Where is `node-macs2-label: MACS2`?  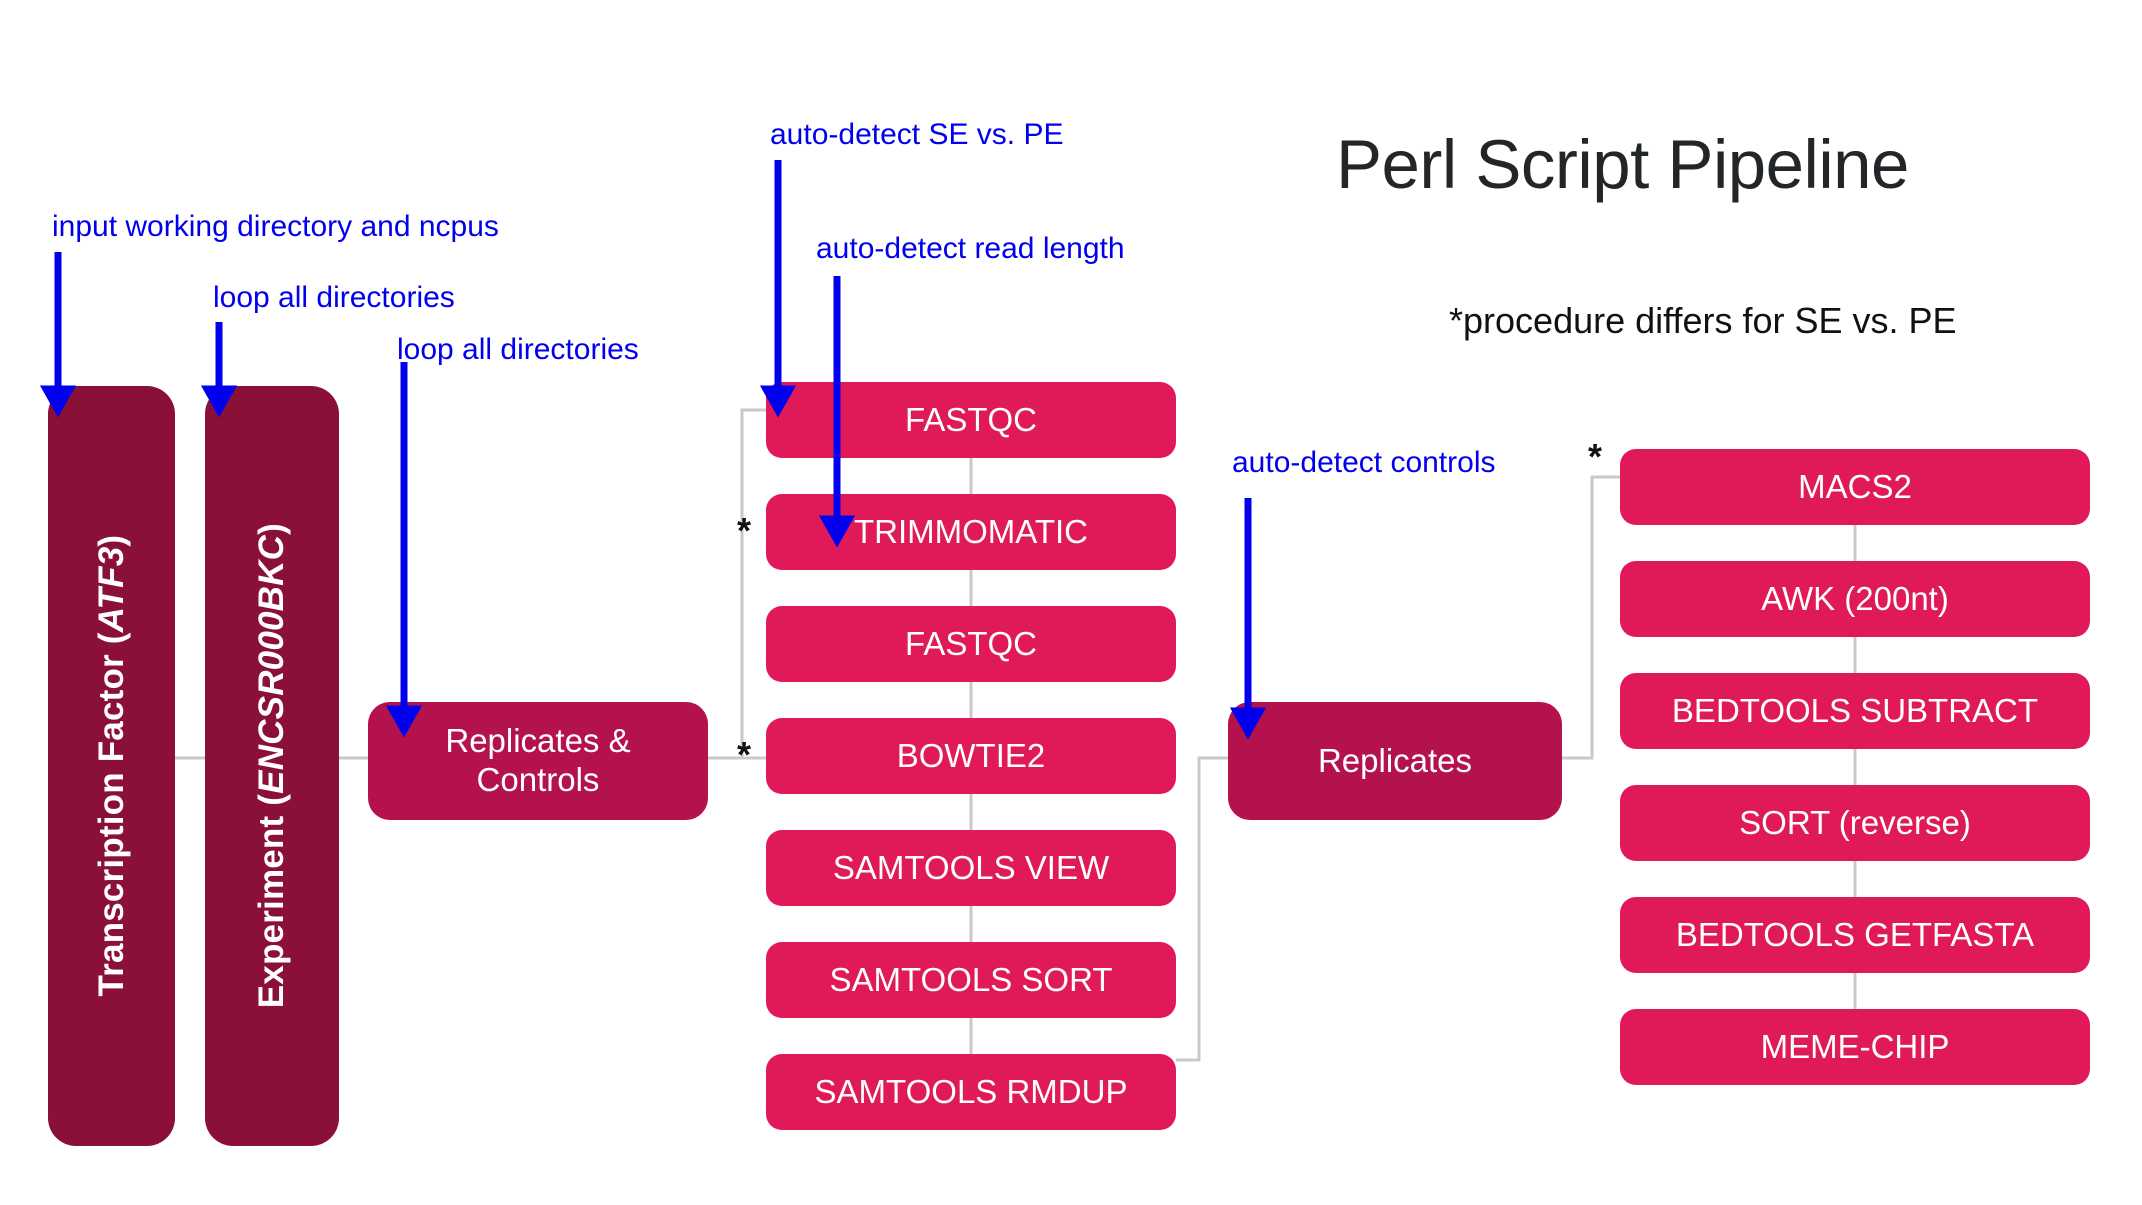
node-macs2-label: MACS2 is located at coordinates (1855, 486).